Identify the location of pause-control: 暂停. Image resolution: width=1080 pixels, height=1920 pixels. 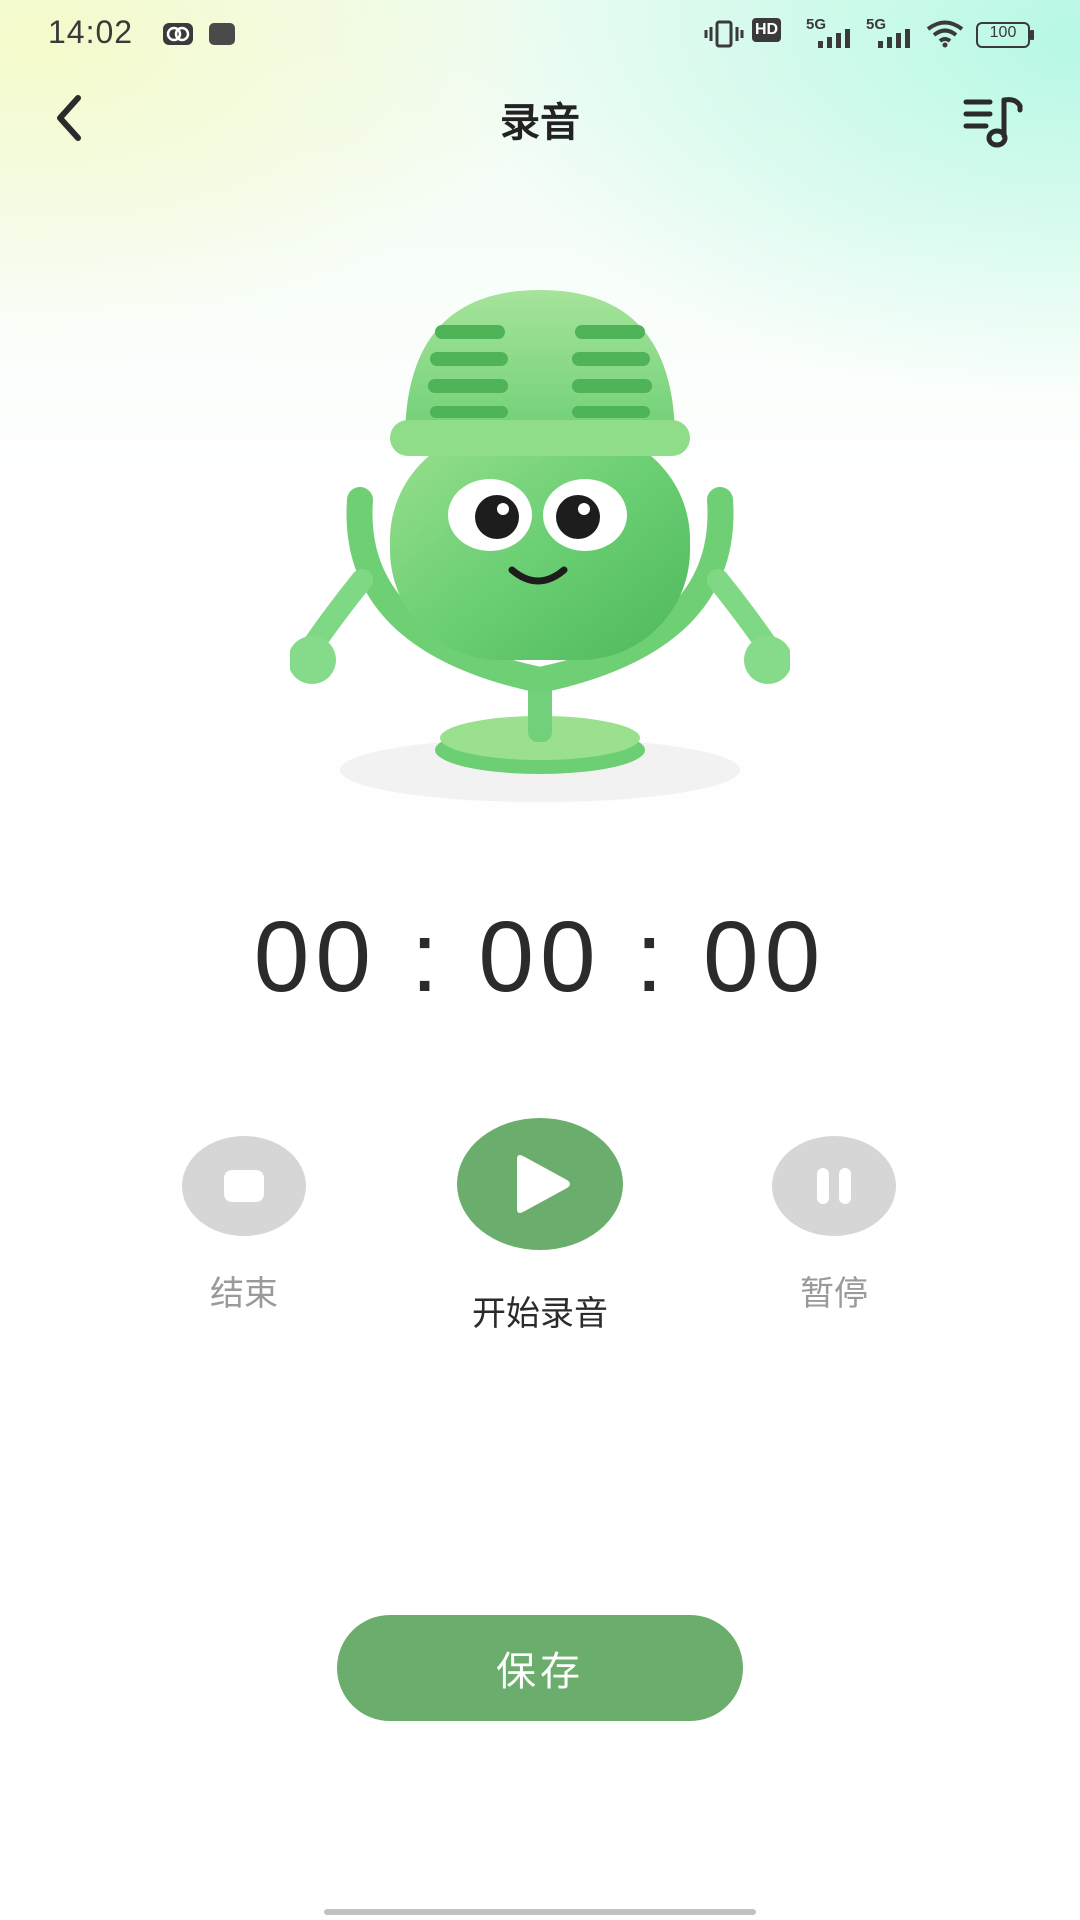
(834, 1216).